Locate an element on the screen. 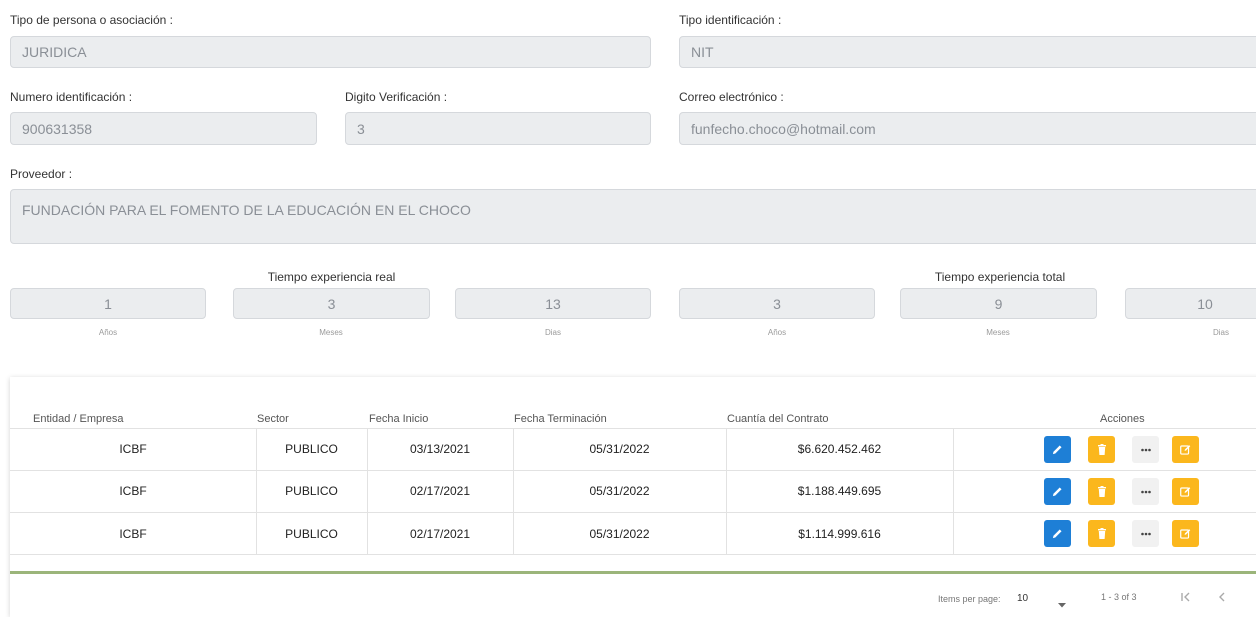 Image resolution: width=1256 pixels, height=617 pixels. tipo-identificacion-field: NIT is located at coordinates (967, 52).